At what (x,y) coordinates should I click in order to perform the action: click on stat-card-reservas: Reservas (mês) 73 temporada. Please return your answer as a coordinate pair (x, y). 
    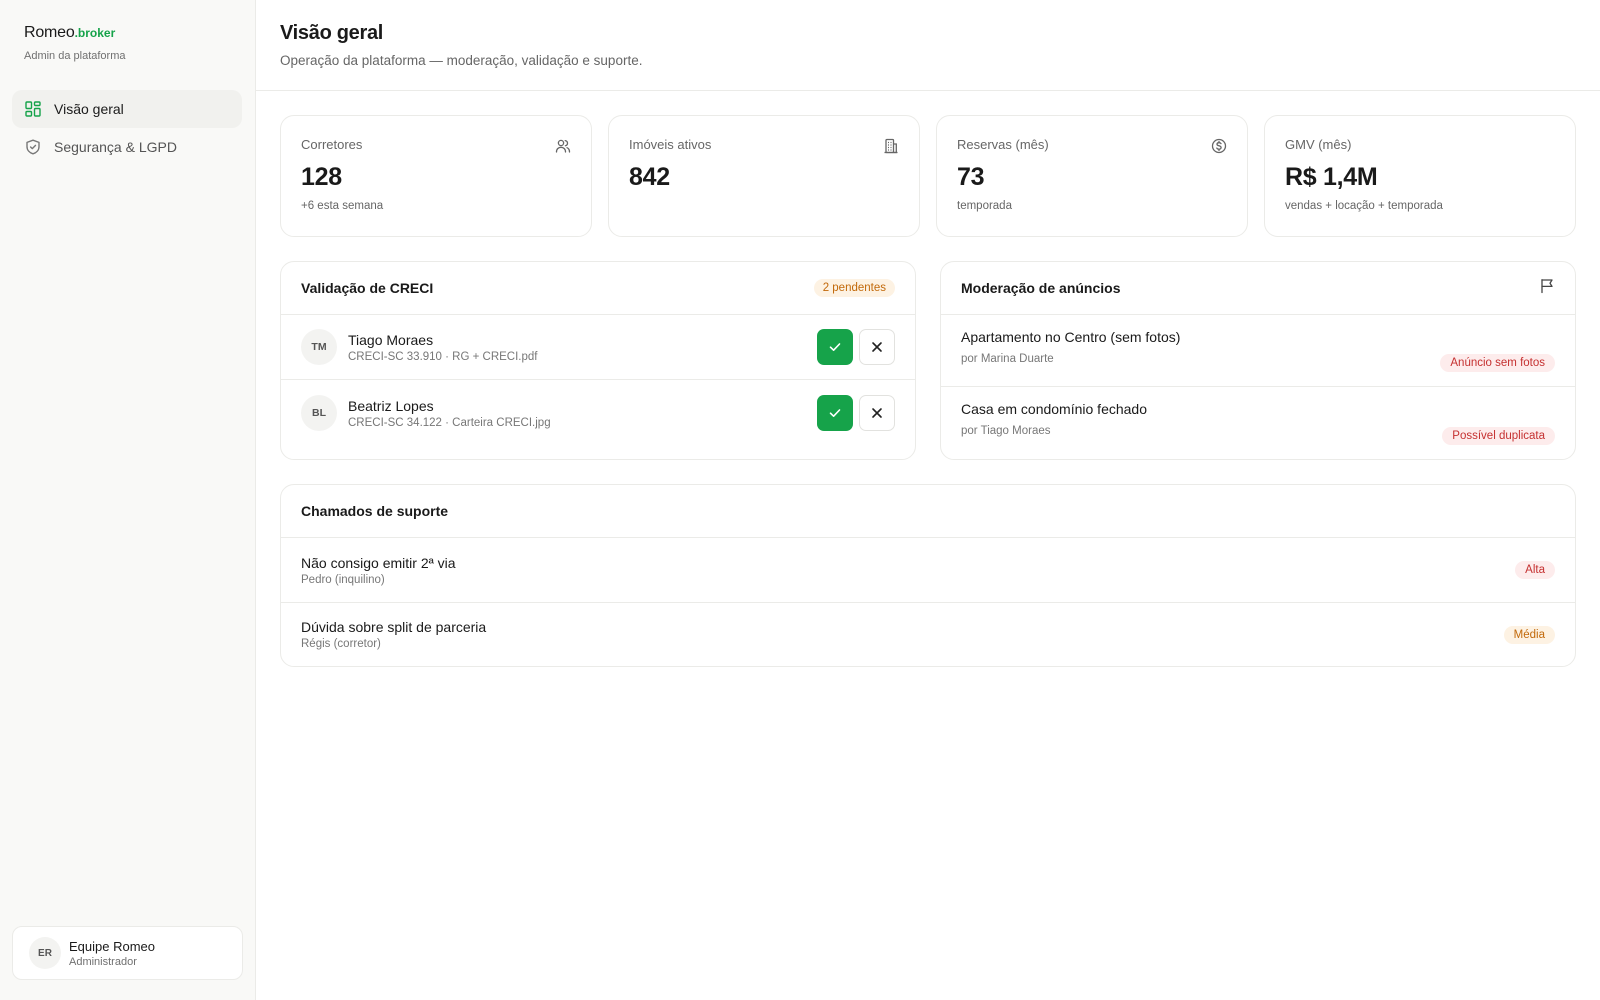
    Looking at the image, I should click on (1092, 176).